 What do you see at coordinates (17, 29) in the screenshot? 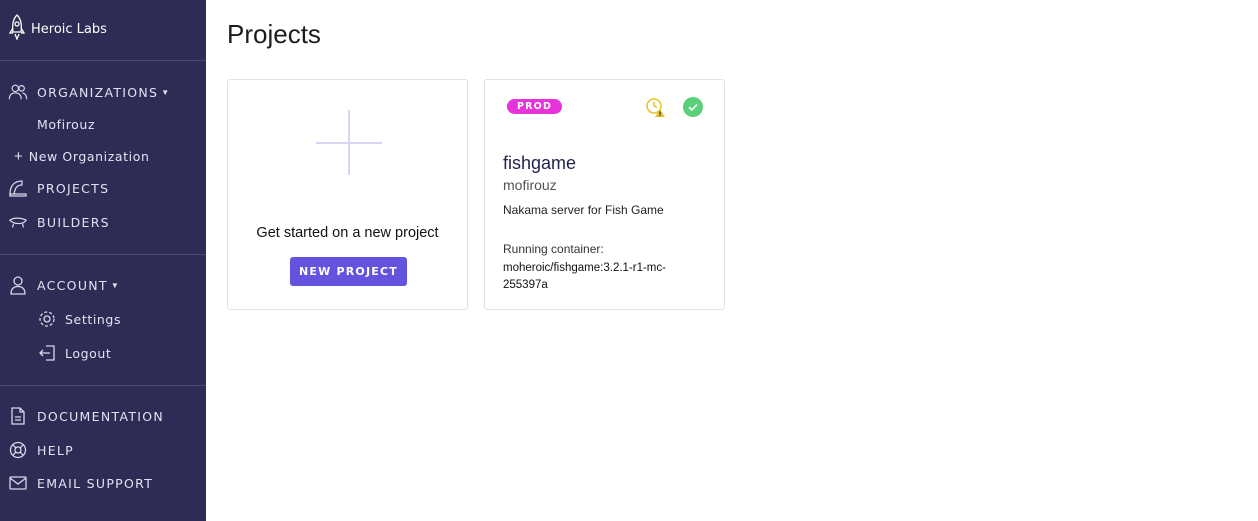
I see `rocket-icon` at bounding box center [17, 29].